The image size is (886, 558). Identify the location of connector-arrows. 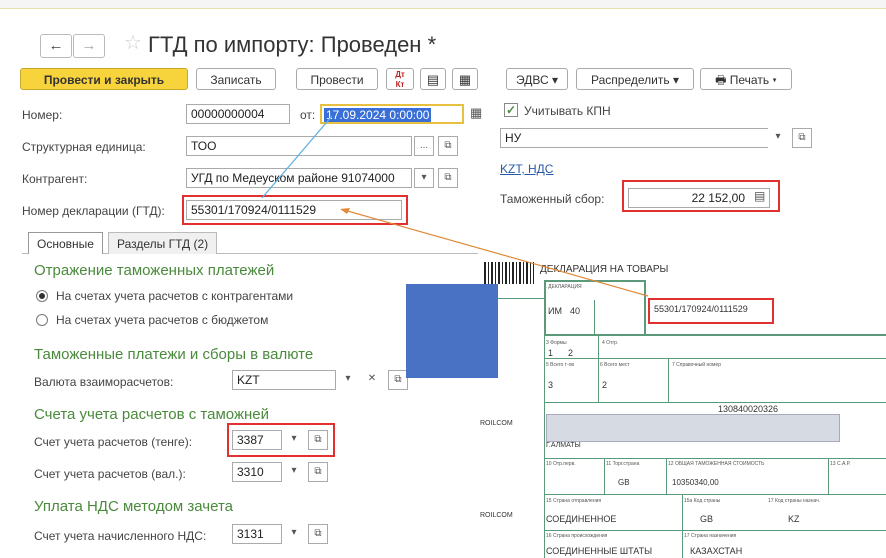
(455, 206).